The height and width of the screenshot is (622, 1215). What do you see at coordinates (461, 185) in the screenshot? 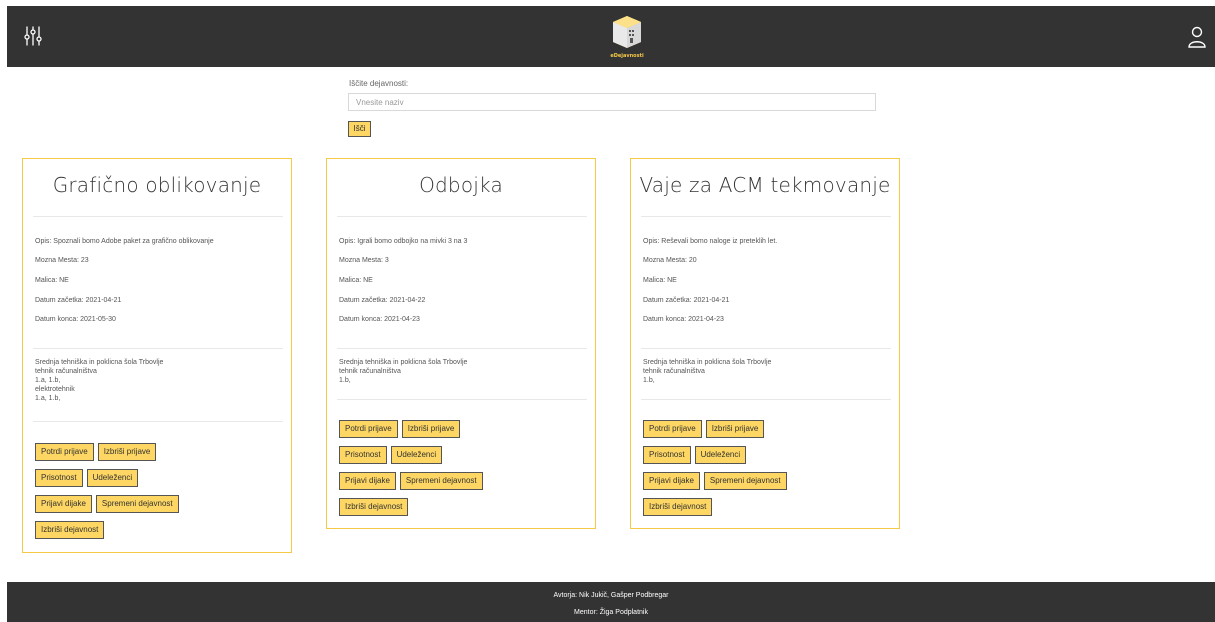
I see `card-title: Odbojka` at bounding box center [461, 185].